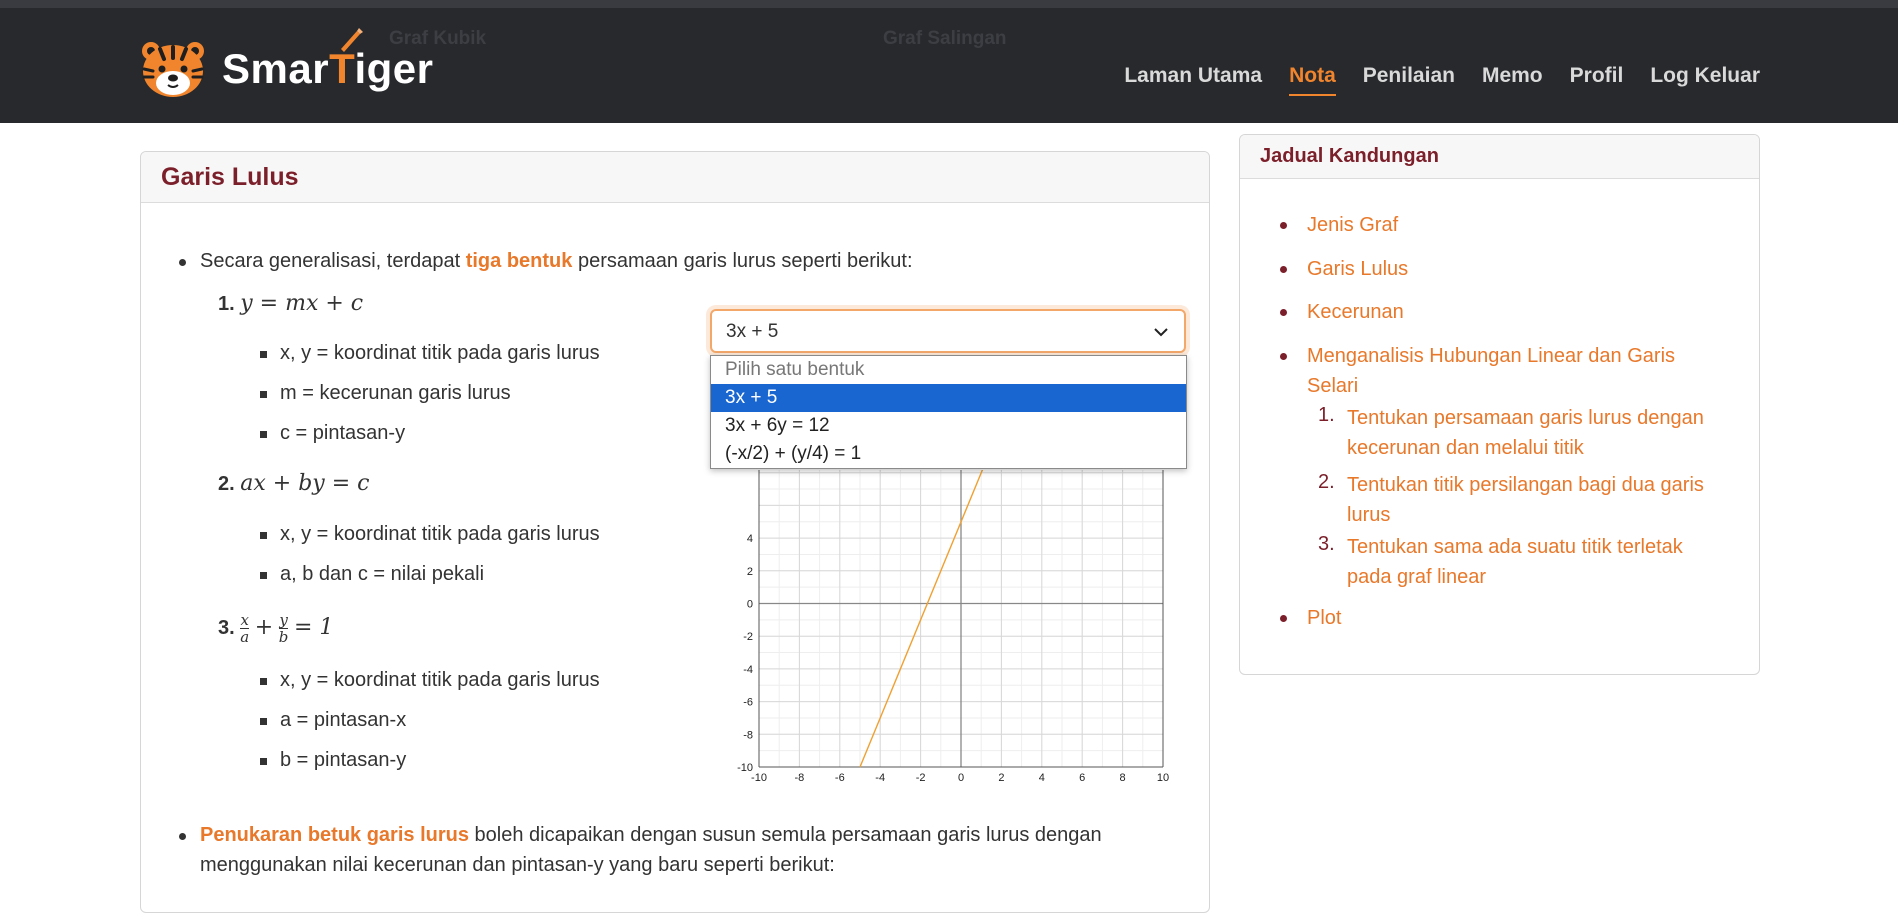  What do you see at coordinates (748, 637) in the screenshot?
I see `y-tick-label: -2` at bounding box center [748, 637].